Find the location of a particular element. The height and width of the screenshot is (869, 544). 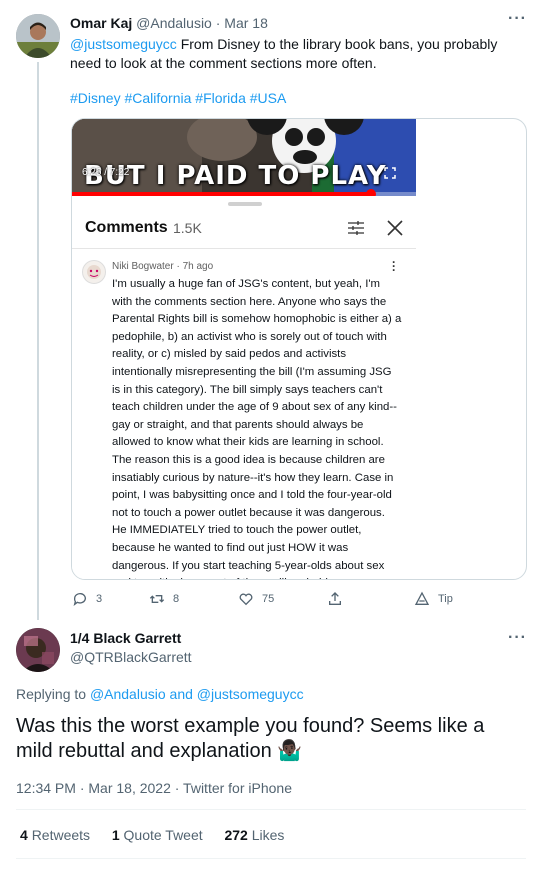

comments-count: 1.5K is located at coordinates (187, 228).